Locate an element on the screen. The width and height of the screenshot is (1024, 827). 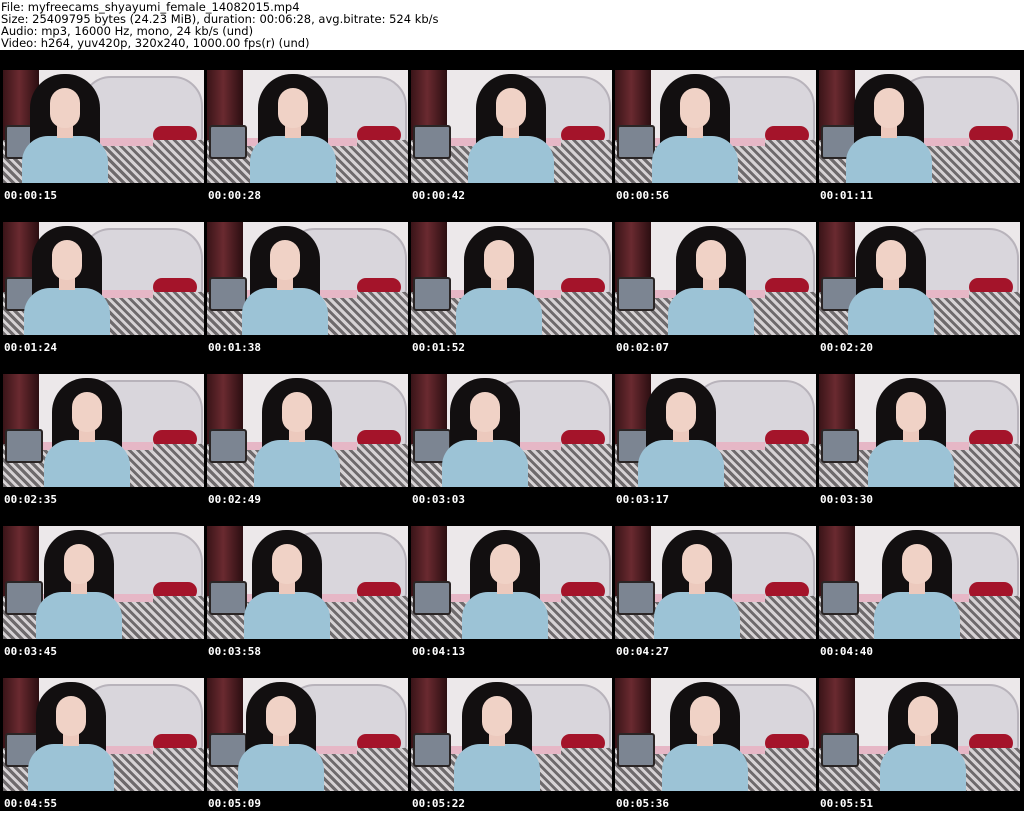
thumbnail-cell: 00:03:58 is located at coordinates (307, 600).